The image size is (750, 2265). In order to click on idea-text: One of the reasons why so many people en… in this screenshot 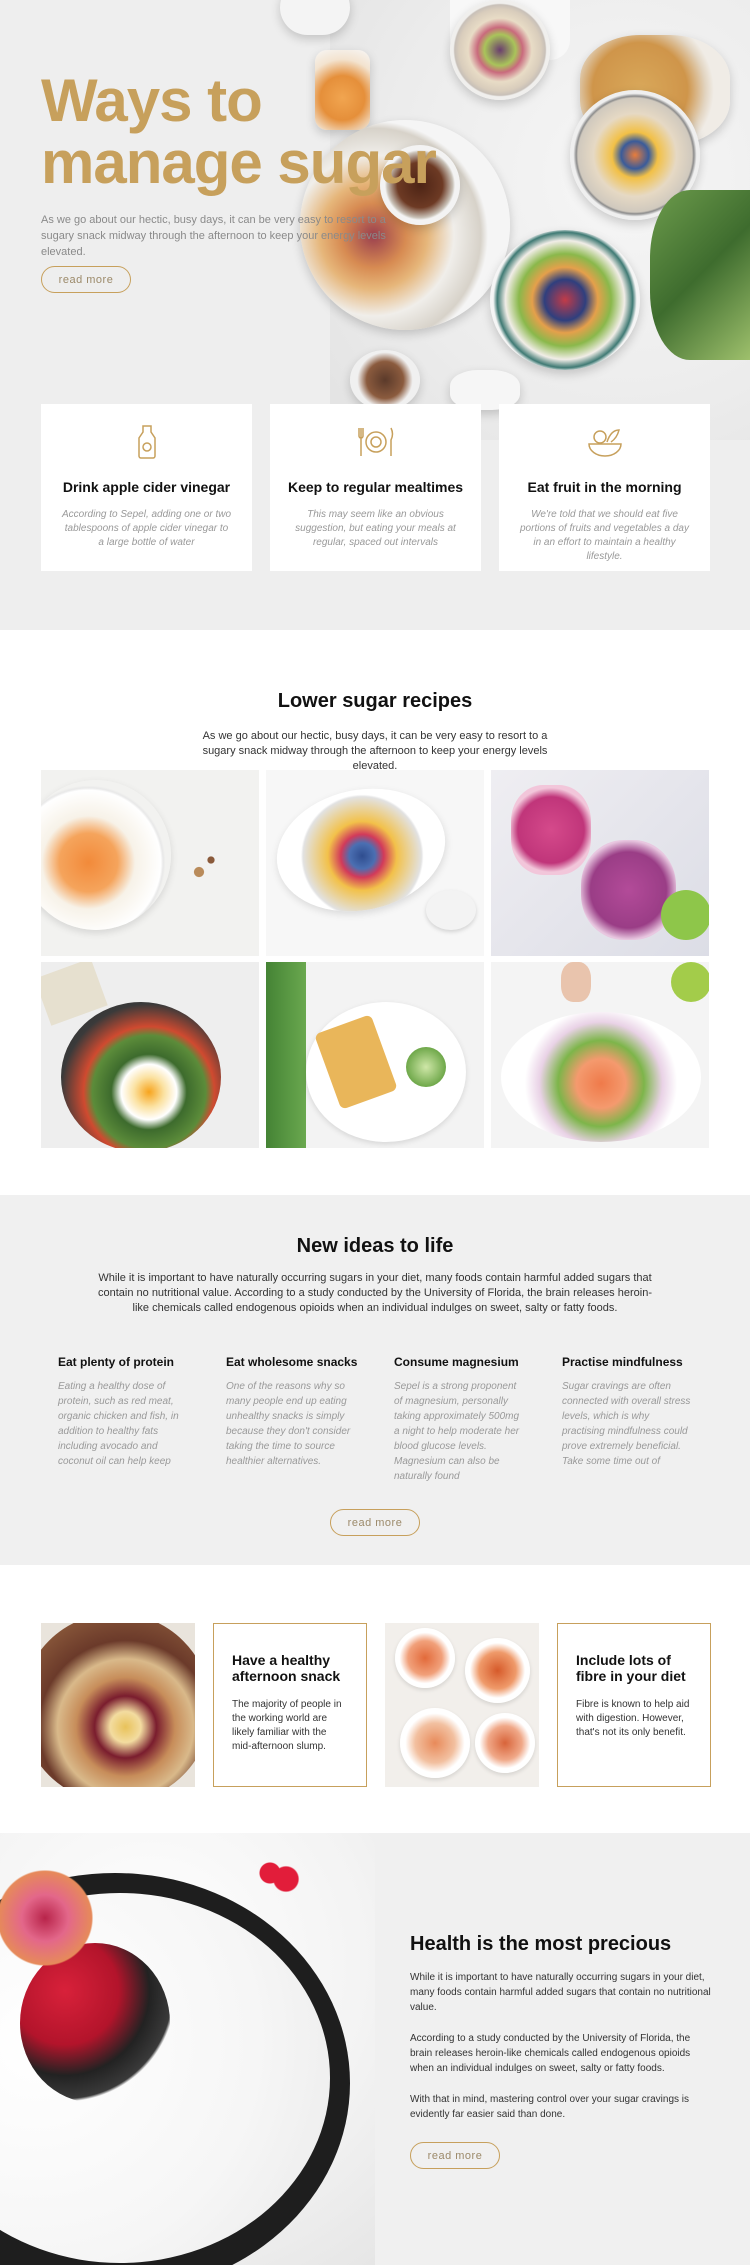, I will do `click(288, 1424)`.